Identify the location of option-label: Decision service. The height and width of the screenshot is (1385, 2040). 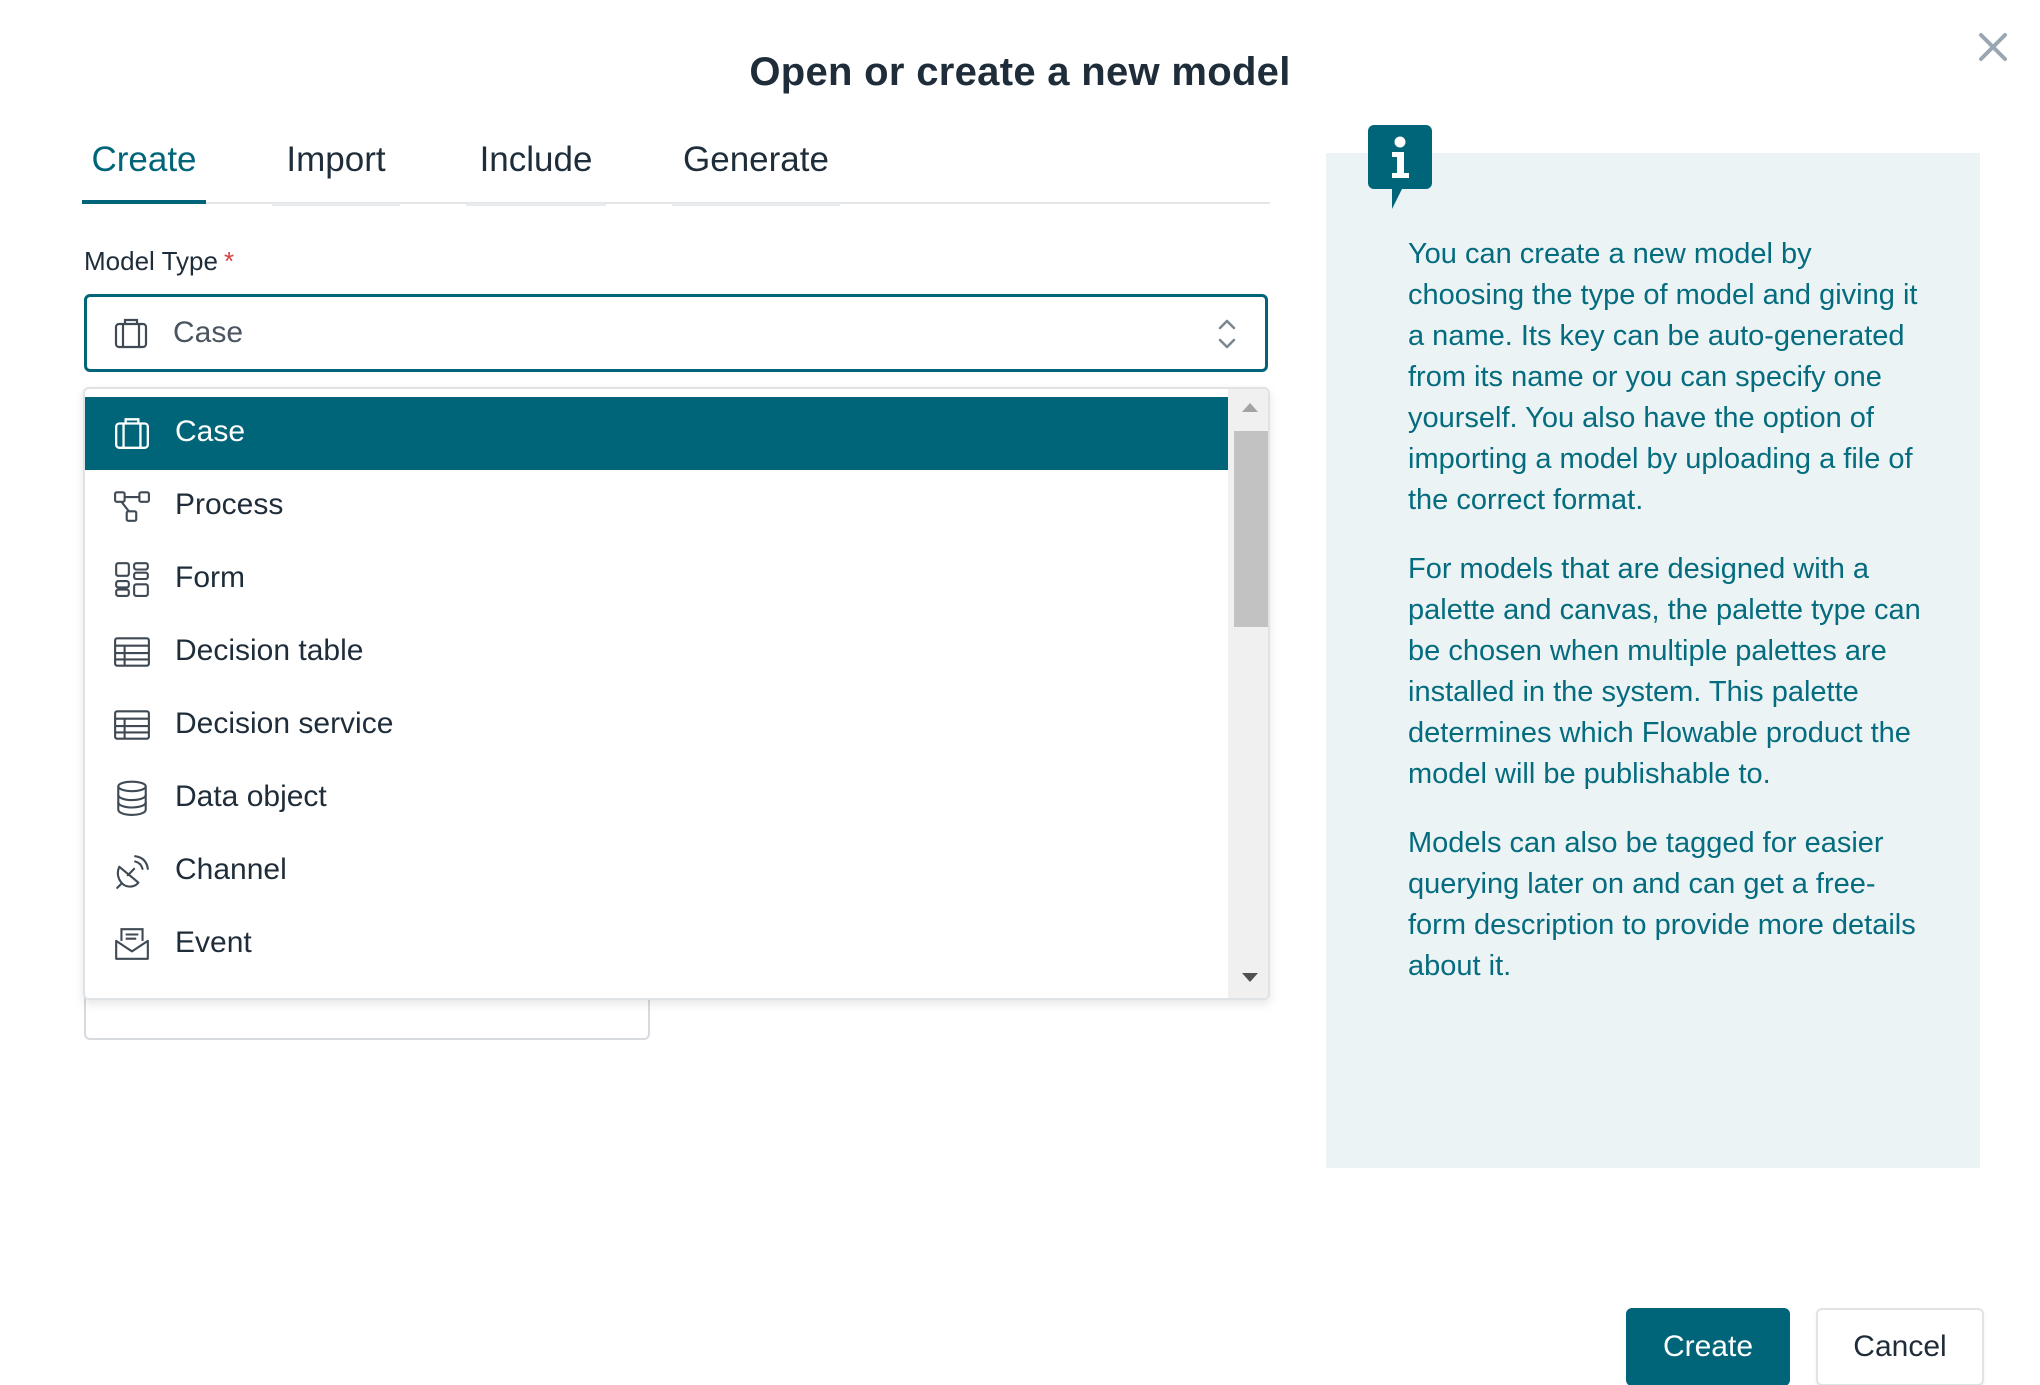
(284, 723).